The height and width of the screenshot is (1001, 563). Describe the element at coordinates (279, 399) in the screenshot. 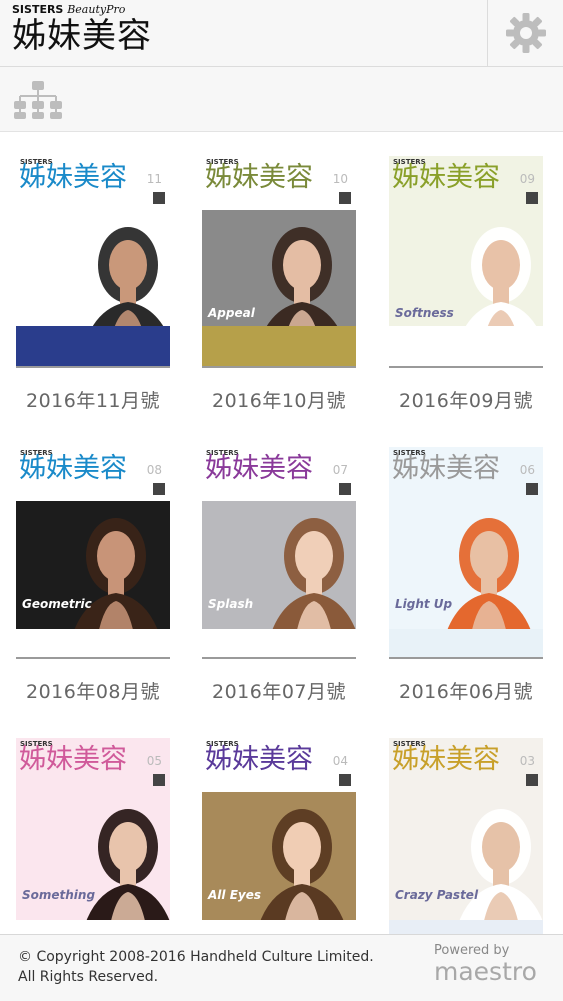

I see `issue-label: 2016年10月號` at that location.